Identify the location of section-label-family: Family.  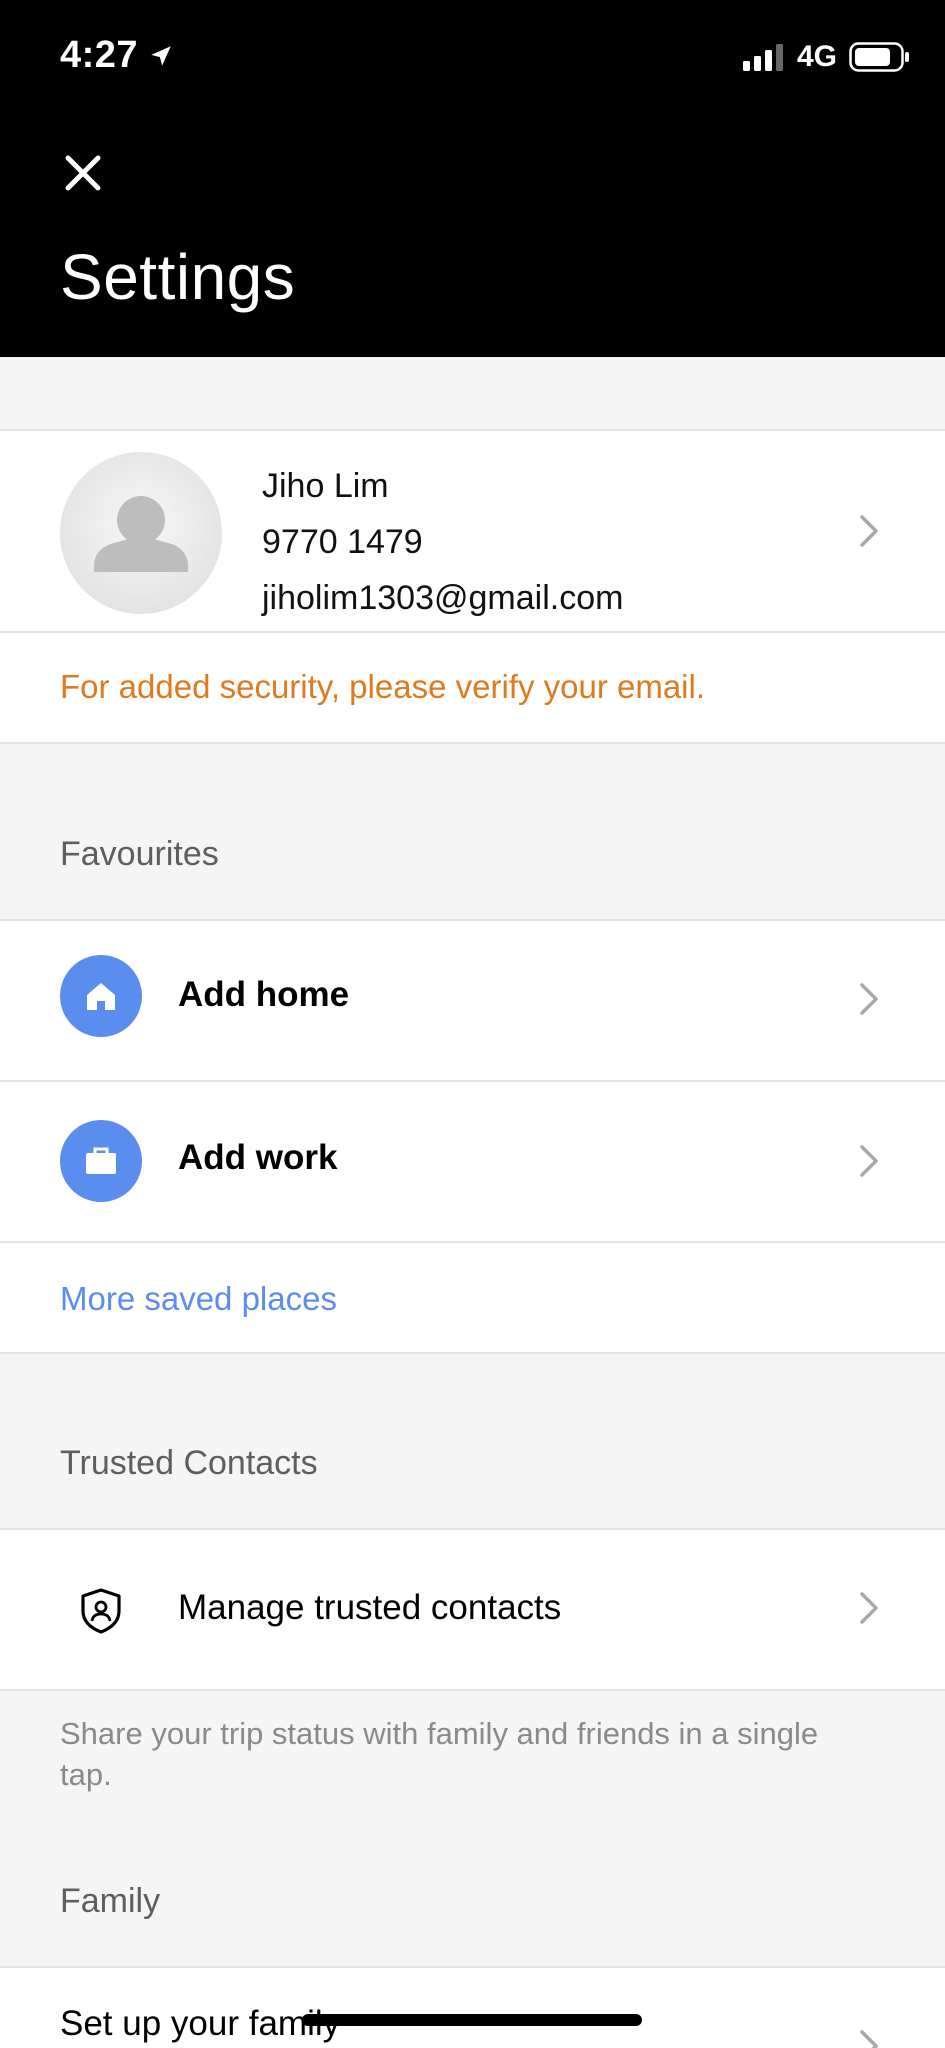
(110, 1901).